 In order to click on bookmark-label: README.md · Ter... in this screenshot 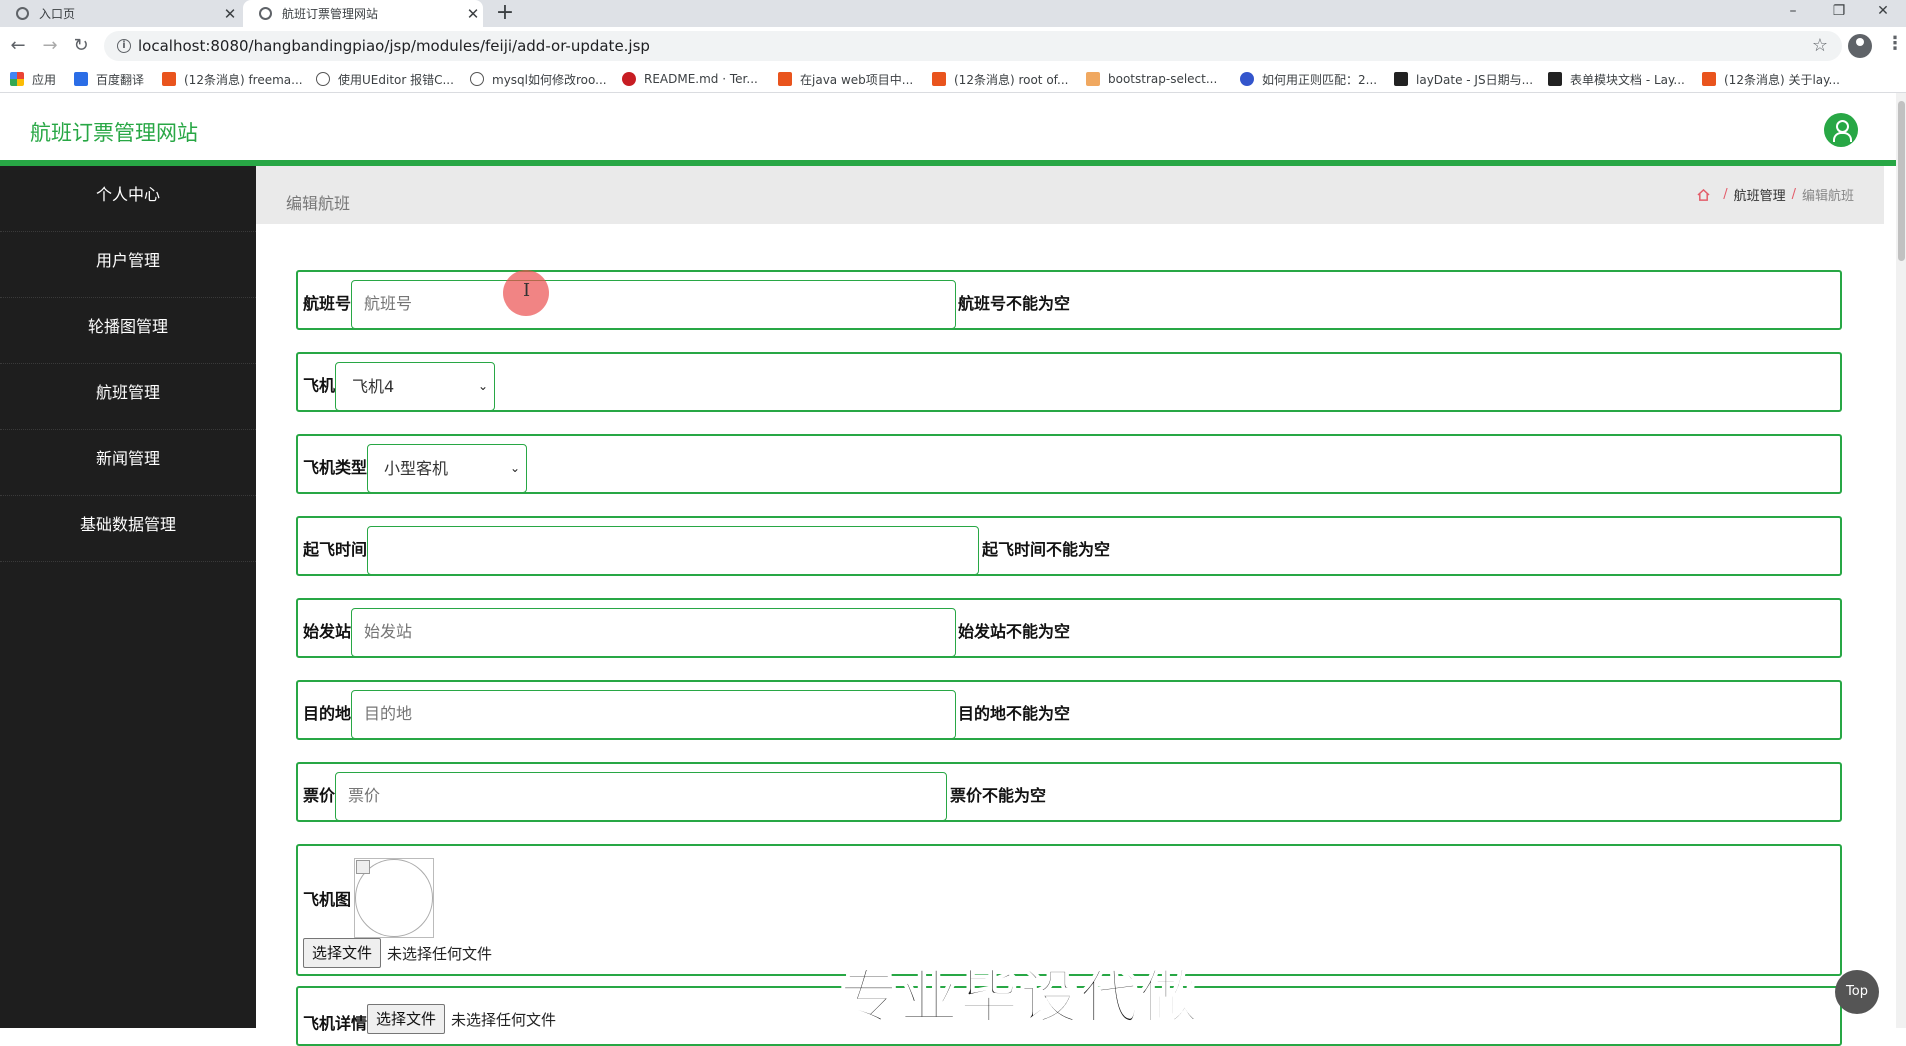, I will do `click(701, 79)`.